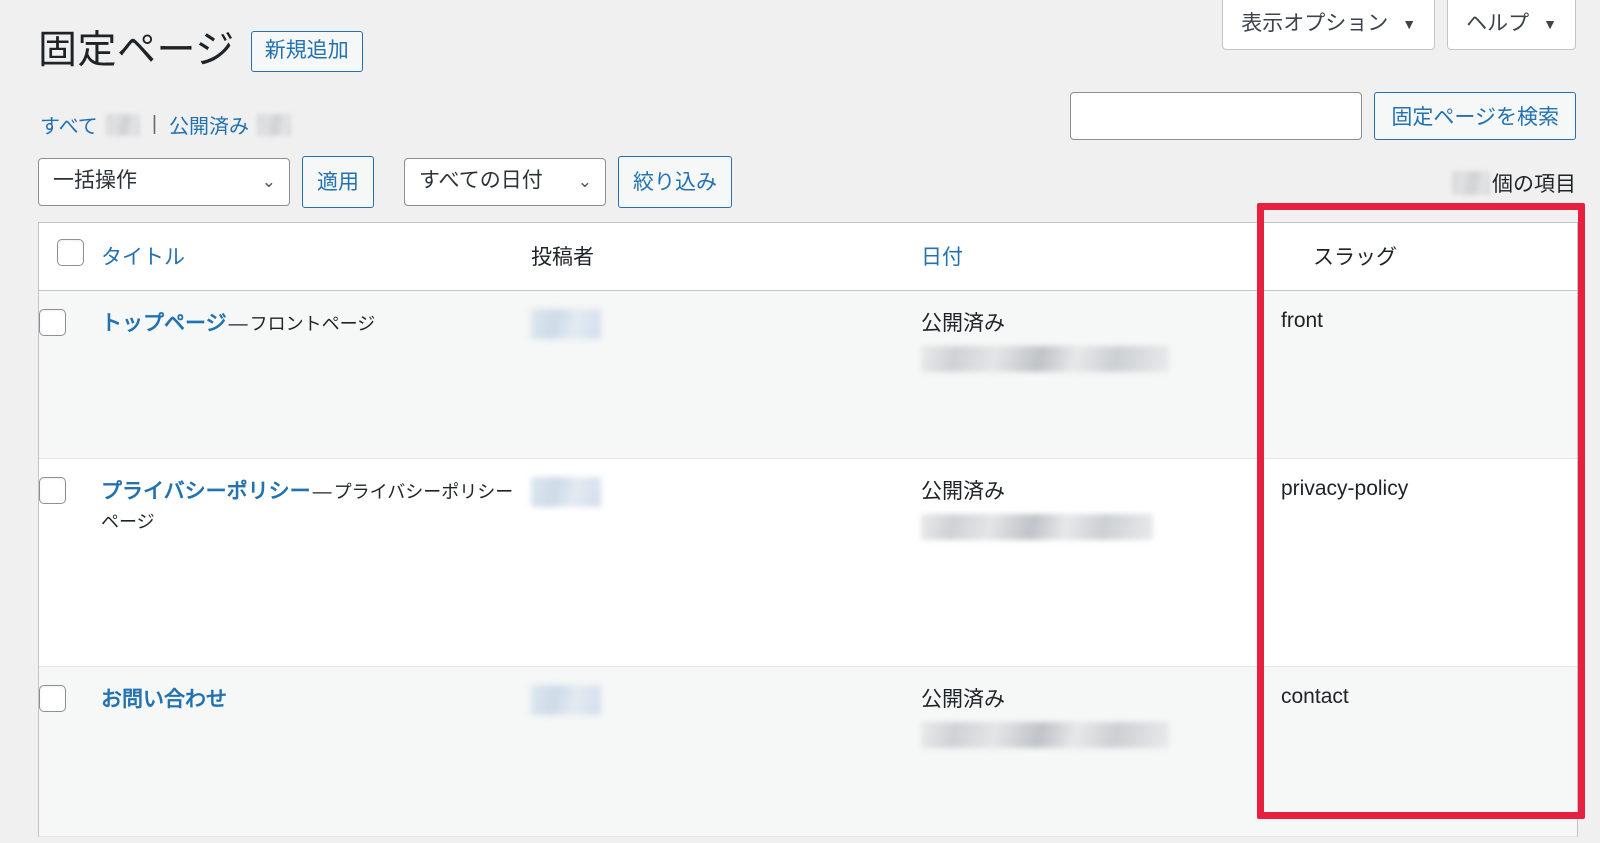 The image size is (1600, 843). I want to click on column-header-checkbox, so click(70, 257).